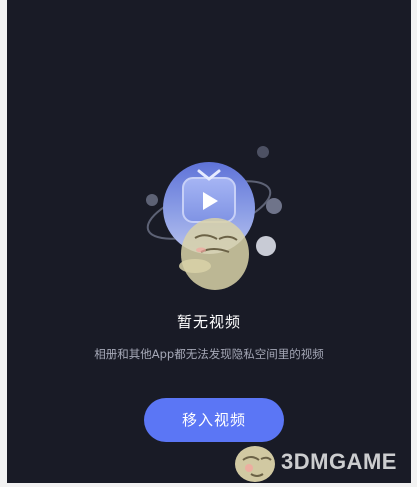  I want to click on watermark: 3DMGAME, so click(320, 460).